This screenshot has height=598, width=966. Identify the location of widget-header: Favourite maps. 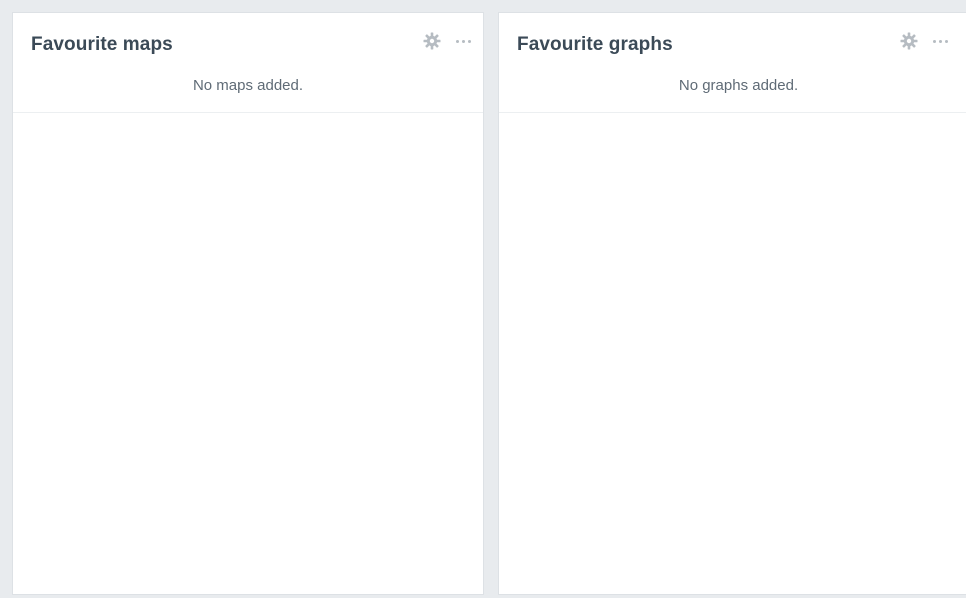
(248, 41).